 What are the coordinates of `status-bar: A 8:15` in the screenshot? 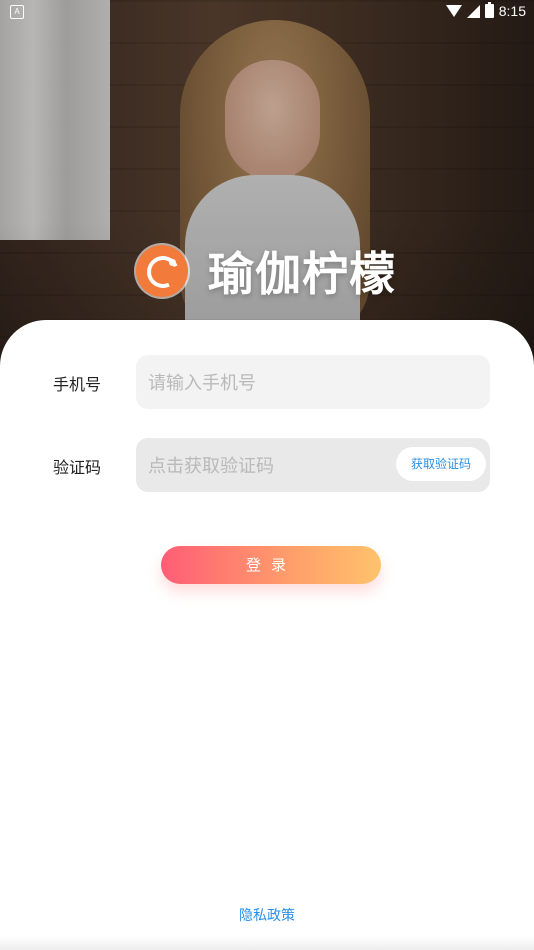 It's located at (267, 12).